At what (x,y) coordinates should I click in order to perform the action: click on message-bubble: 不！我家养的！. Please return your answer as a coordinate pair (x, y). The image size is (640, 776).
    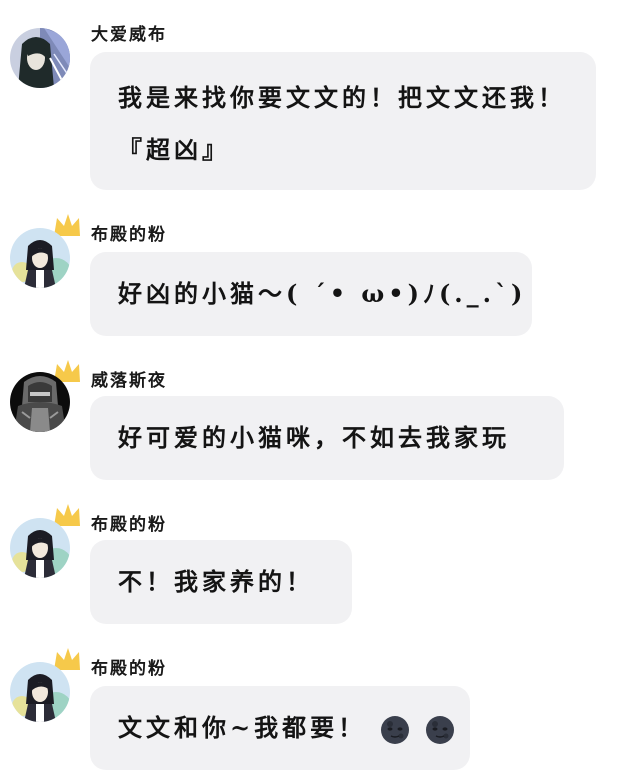
    Looking at the image, I should click on (221, 582).